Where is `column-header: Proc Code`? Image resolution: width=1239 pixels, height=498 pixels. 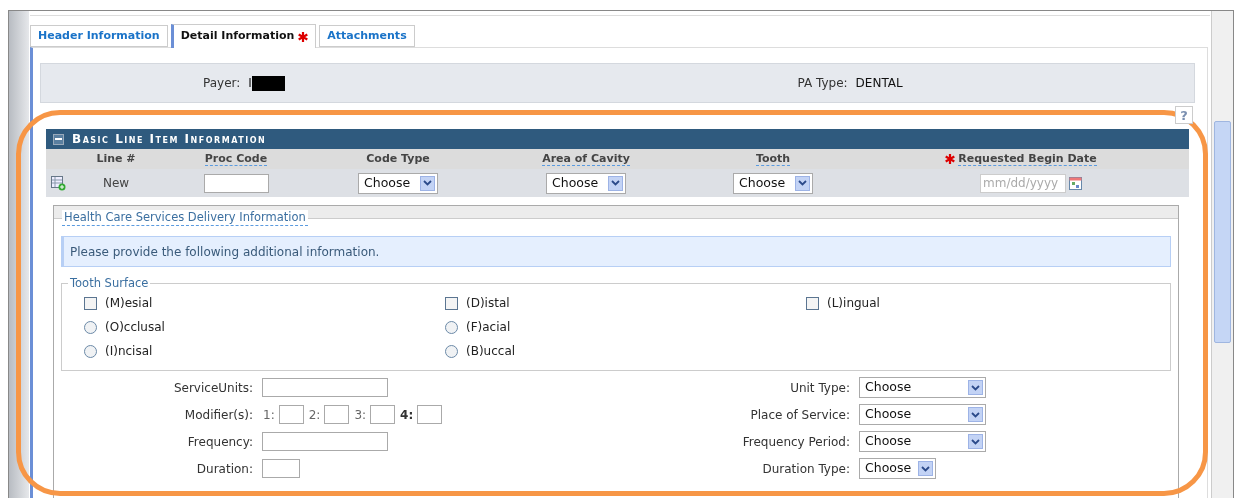
column-header: Proc Code is located at coordinates (236, 159).